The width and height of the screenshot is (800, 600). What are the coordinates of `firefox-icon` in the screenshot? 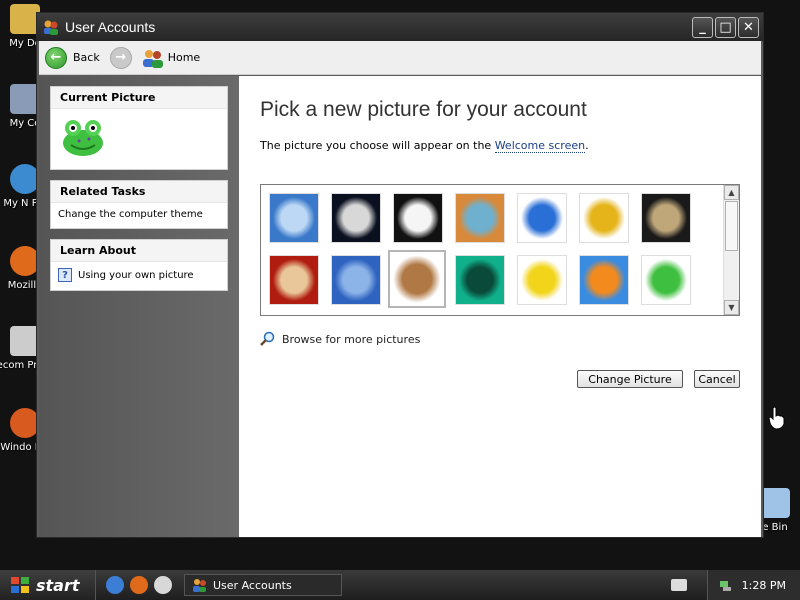 It's located at (139, 585).